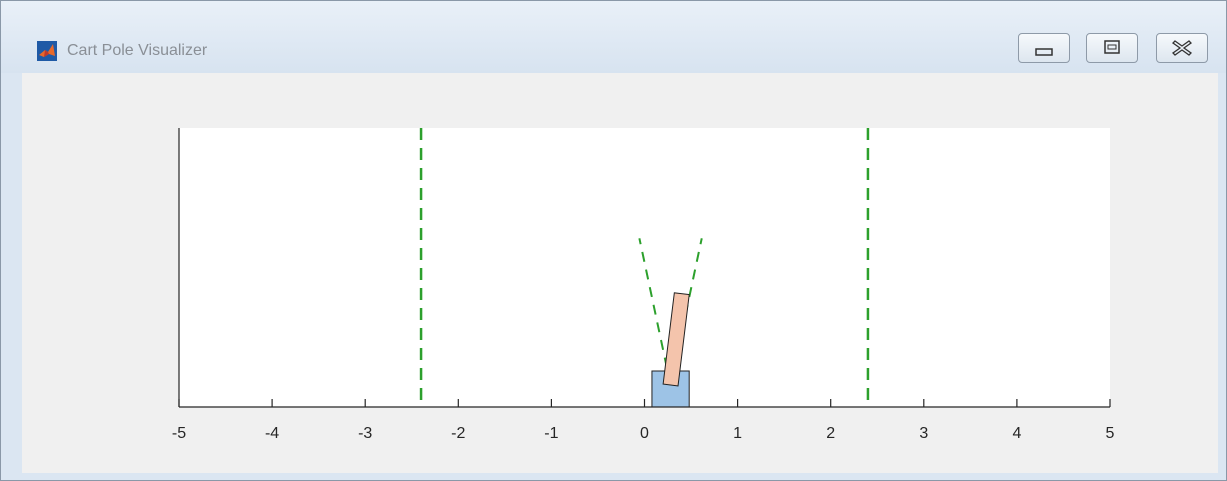 This screenshot has height=481, width=1227. Describe the element at coordinates (272, 433) in the screenshot. I see `x-tick-label: -4` at that location.